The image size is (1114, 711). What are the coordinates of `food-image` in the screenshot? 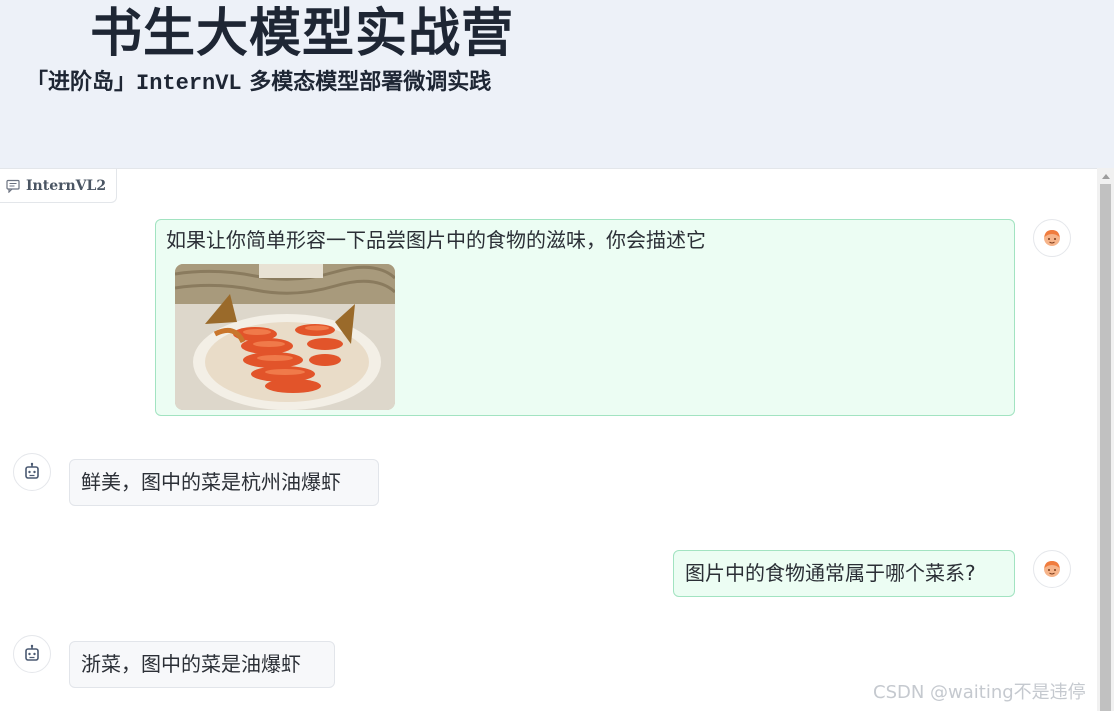 It's located at (285, 337).